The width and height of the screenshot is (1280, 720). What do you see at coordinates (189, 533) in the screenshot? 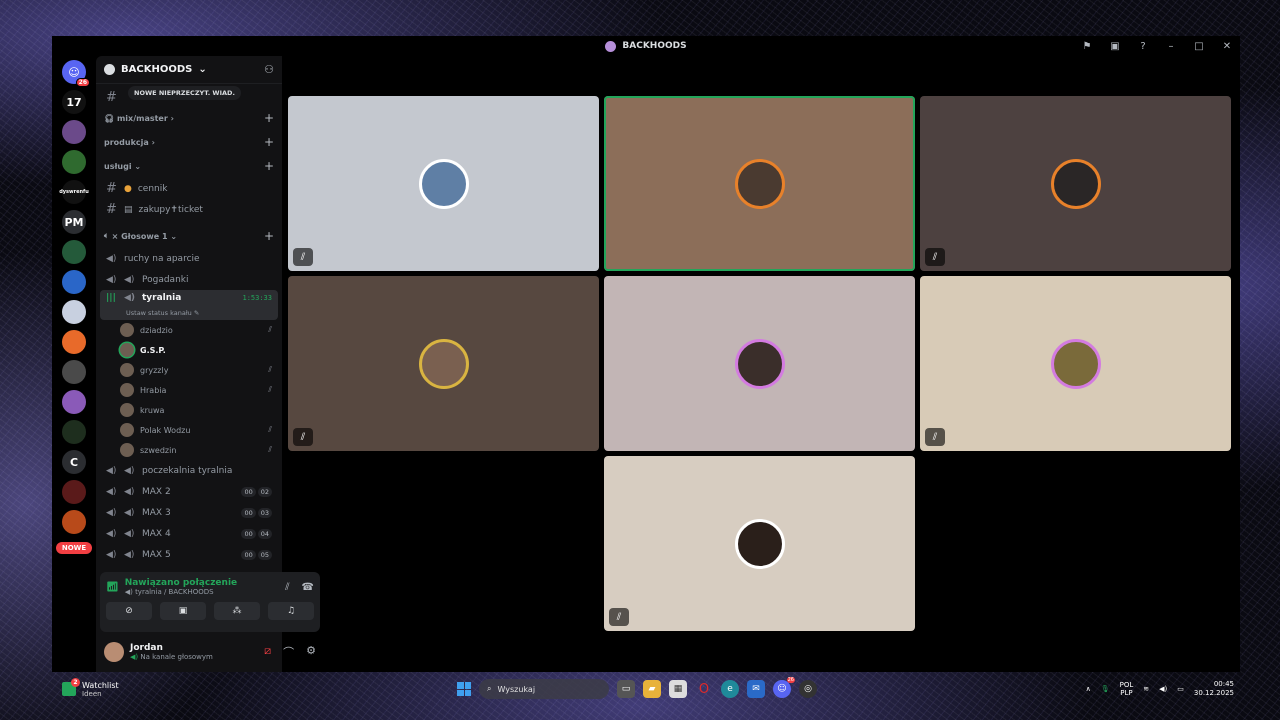
I see `voice-channel-max: ◀) ◀) MAX 4 00 04` at bounding box center [189, 533].